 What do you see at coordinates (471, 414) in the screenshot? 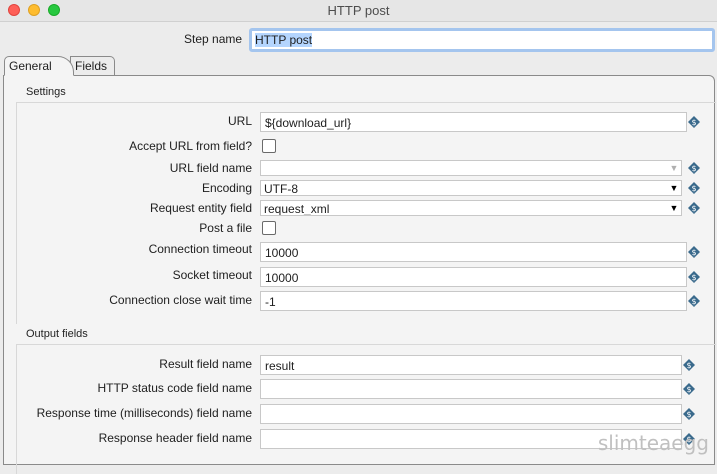
I see `response-time-input` at bounding box center [471, 414].